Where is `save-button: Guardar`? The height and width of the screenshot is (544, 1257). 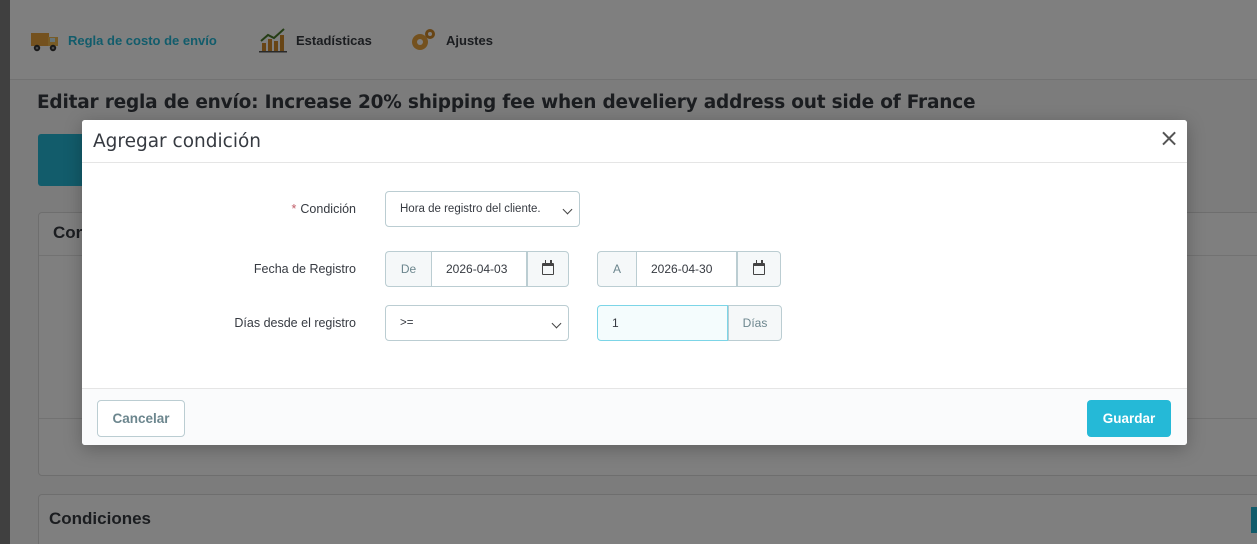 save-button: Guardar is located at coordinates (1129, 418).